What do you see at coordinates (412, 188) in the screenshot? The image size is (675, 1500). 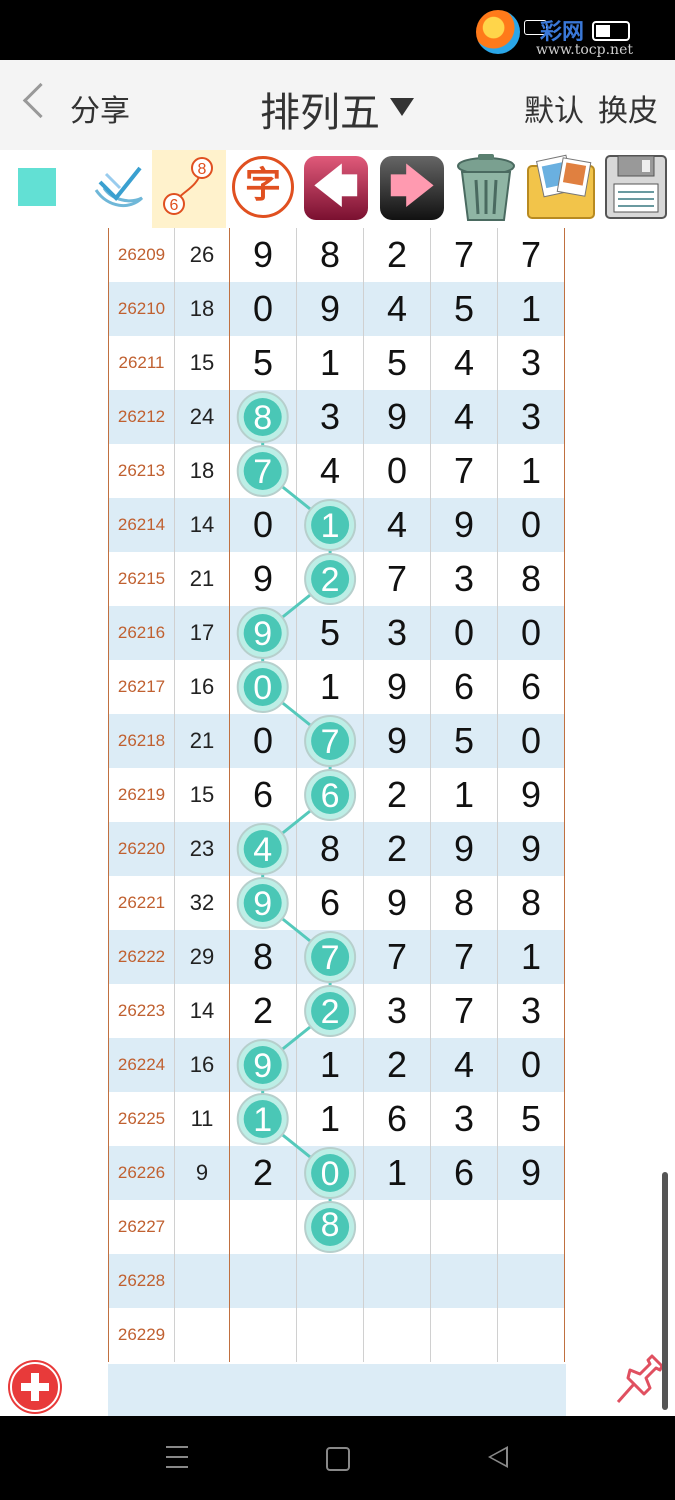 I see `arrow-right-button: 🡆` at bounding box center [412, 188].